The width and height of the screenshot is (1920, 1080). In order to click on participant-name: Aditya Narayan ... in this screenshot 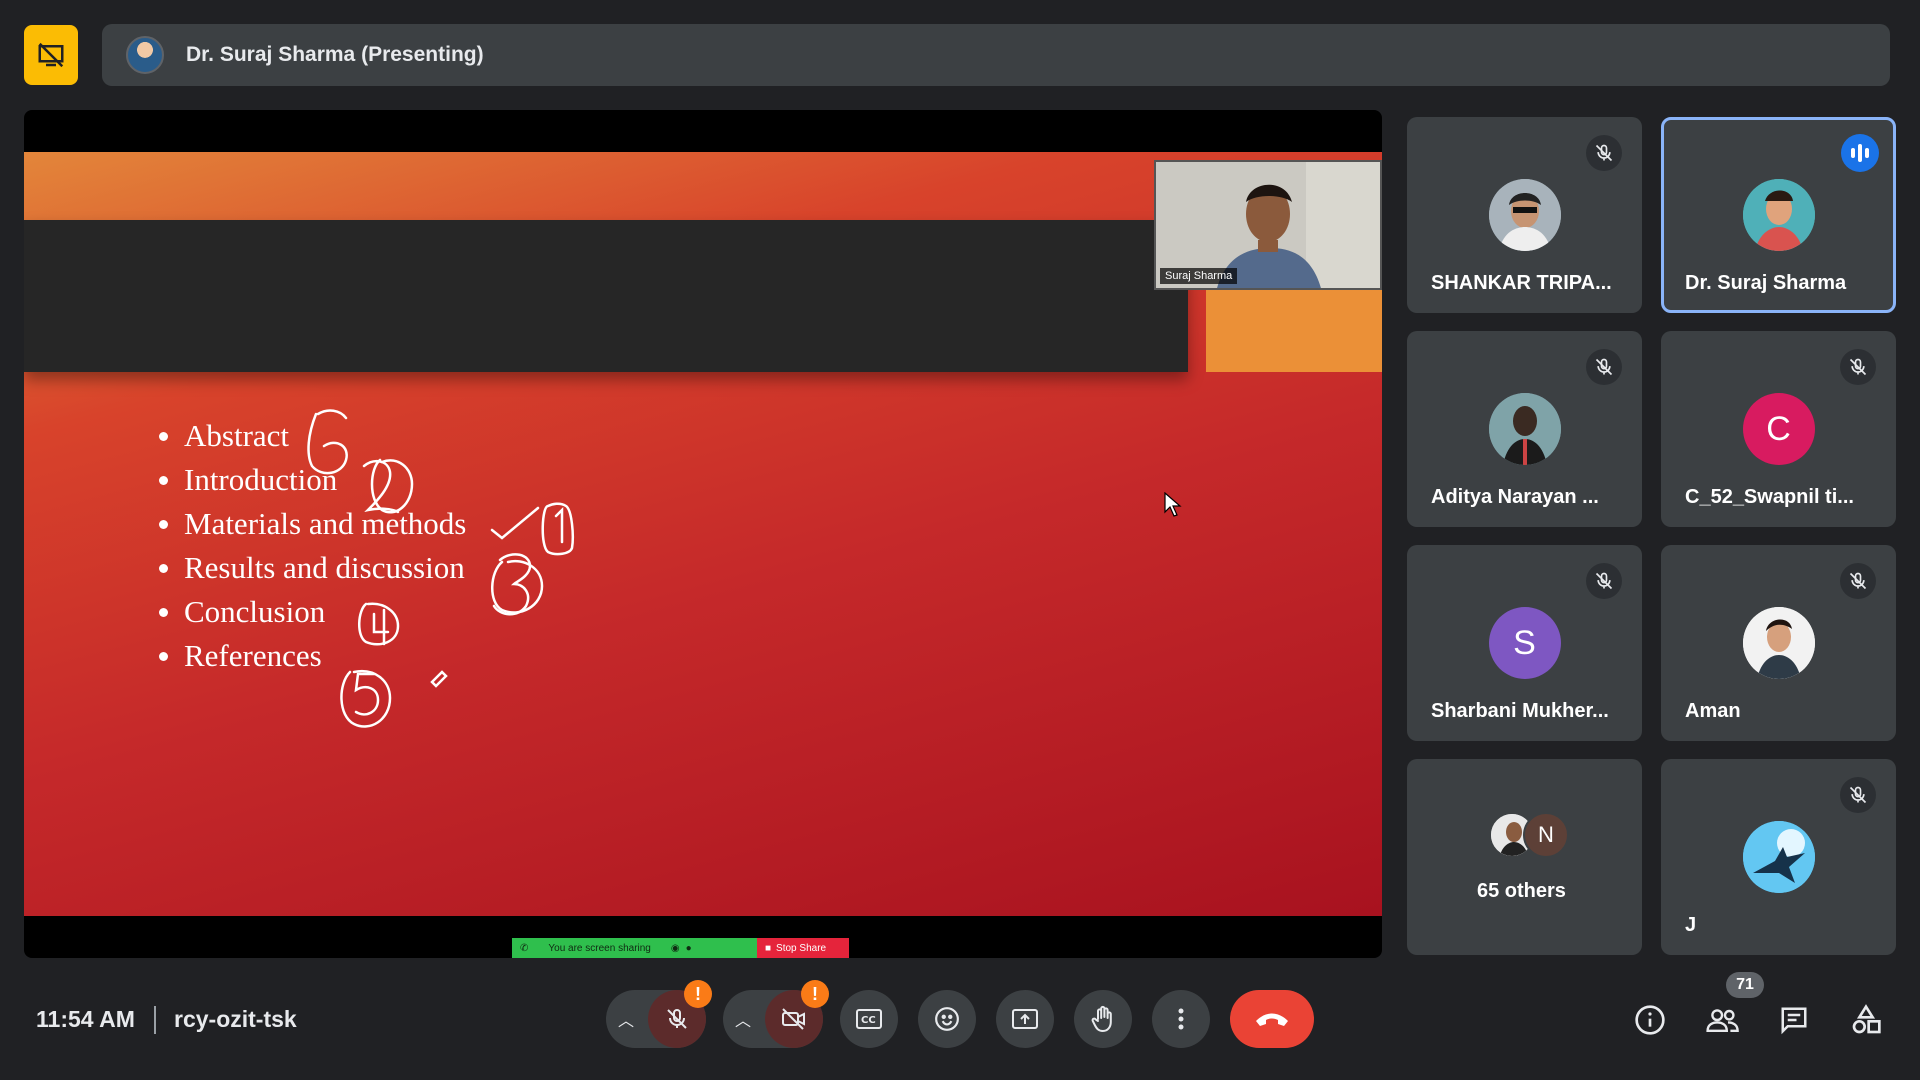, I will do `click(1515, 497)`.